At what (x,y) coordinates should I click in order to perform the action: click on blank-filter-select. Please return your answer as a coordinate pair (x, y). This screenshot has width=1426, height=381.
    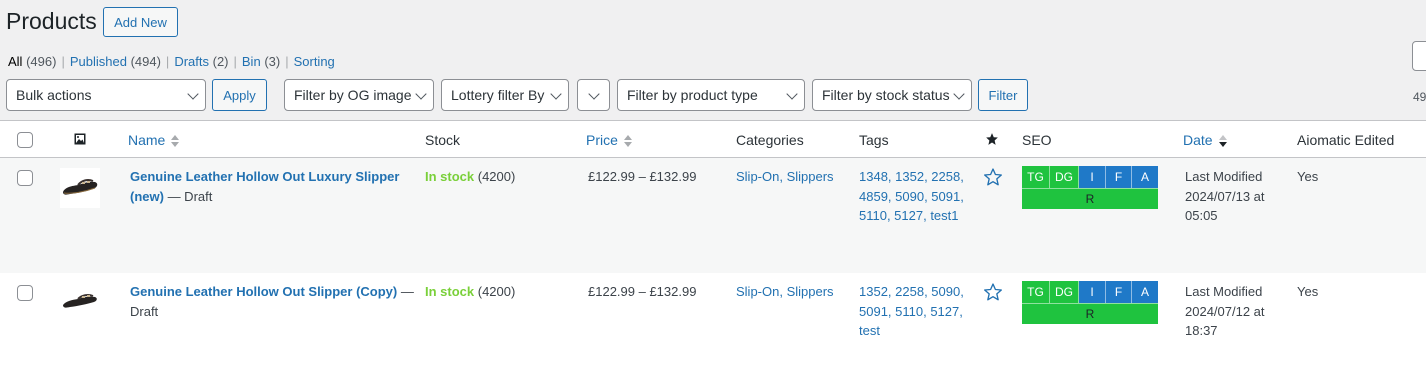
    Looking at the image, I should click on (593, 95).